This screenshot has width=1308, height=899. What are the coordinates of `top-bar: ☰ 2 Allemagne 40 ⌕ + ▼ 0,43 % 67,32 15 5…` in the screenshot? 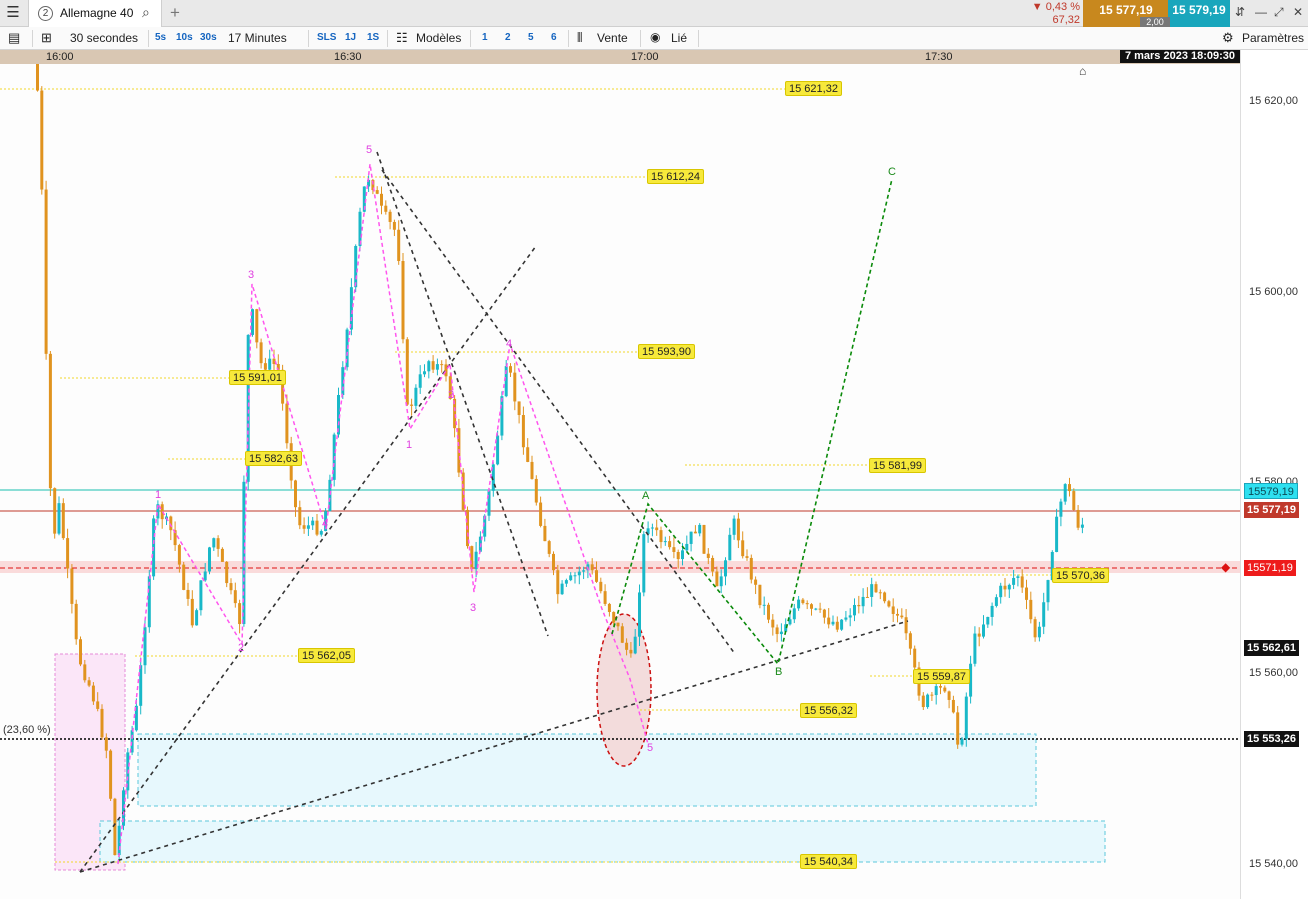 It's located at (654, 14).